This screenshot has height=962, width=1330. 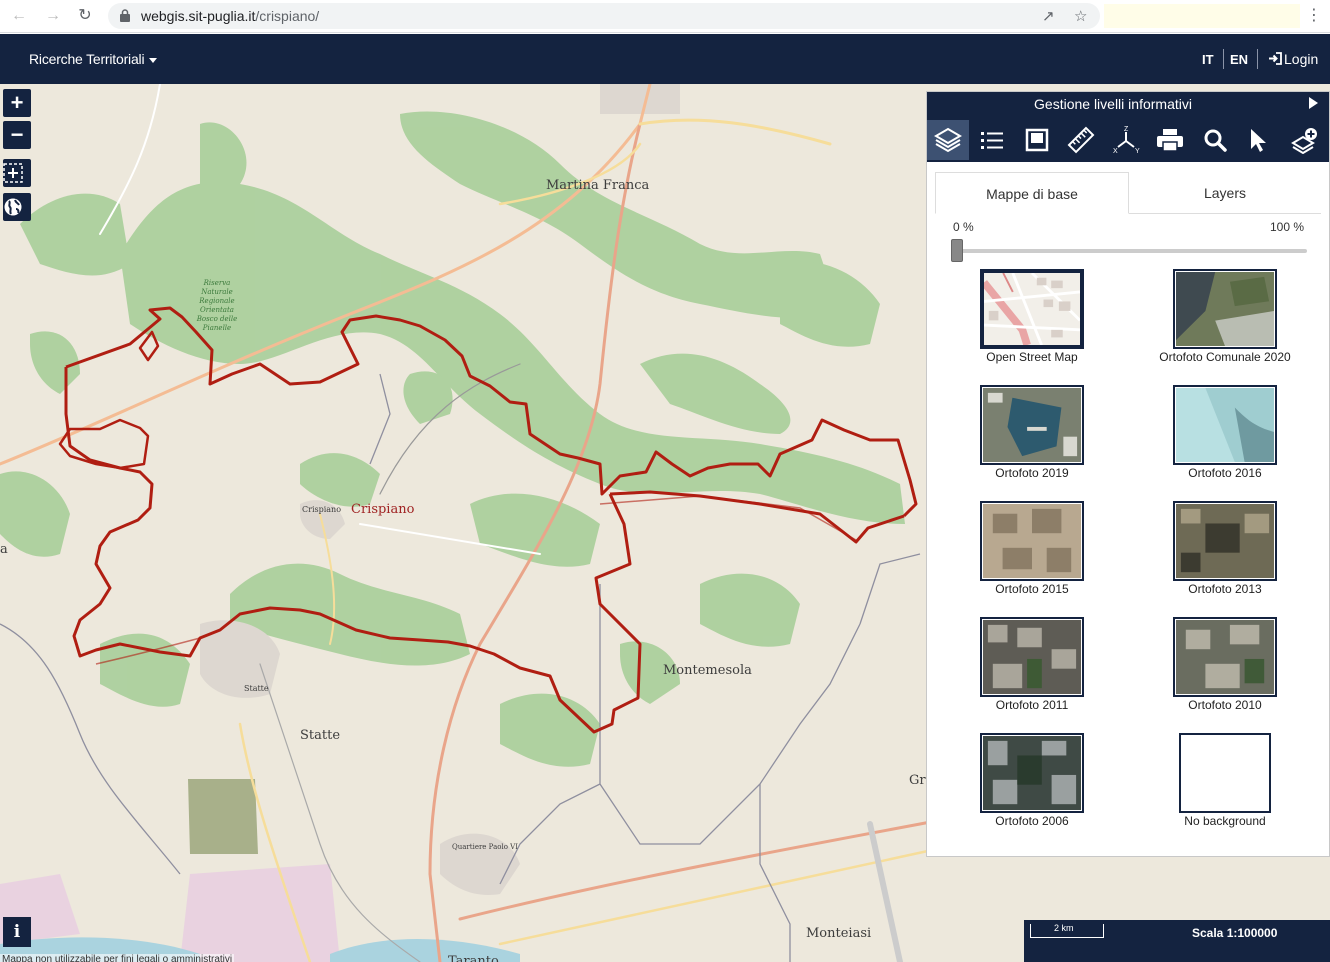 I want to click on basemap-label: Ortofoto 2006, so click(x=1032, y=821).